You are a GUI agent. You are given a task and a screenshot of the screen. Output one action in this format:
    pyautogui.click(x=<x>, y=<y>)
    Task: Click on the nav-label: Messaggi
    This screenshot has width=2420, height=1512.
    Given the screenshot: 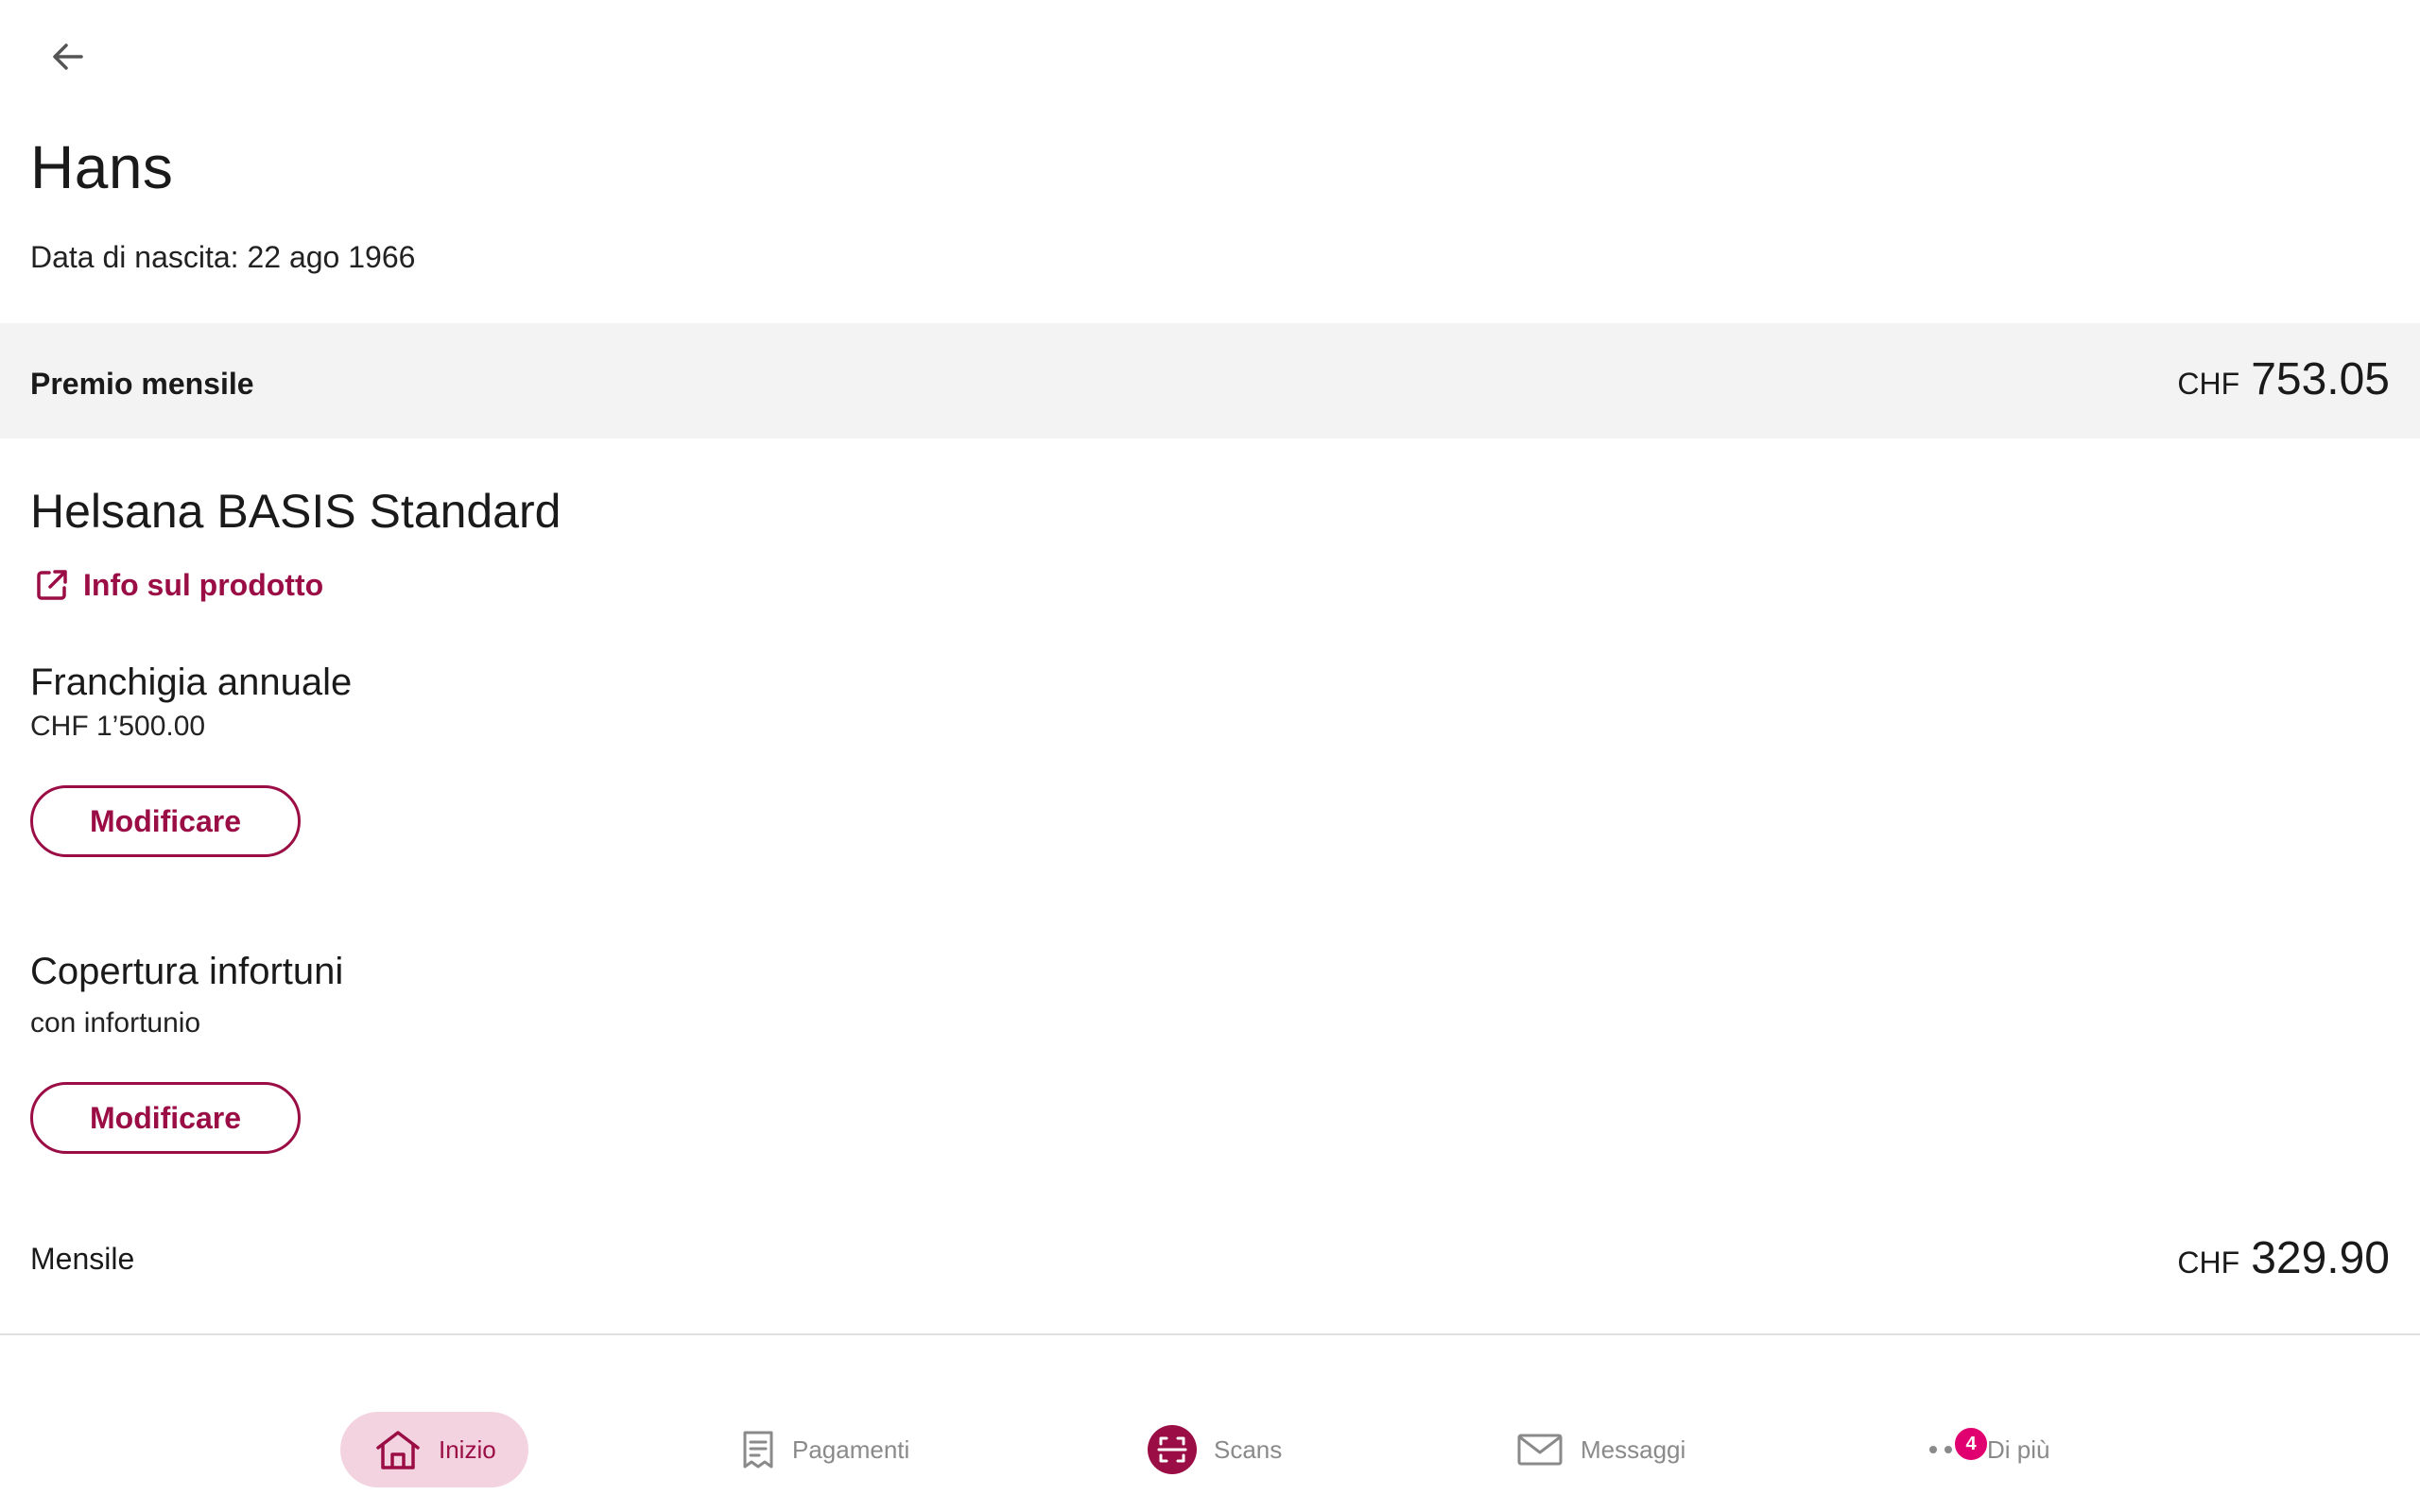 What is the action you would take?
    pyautogui.click(x=1633, y=1449)
    